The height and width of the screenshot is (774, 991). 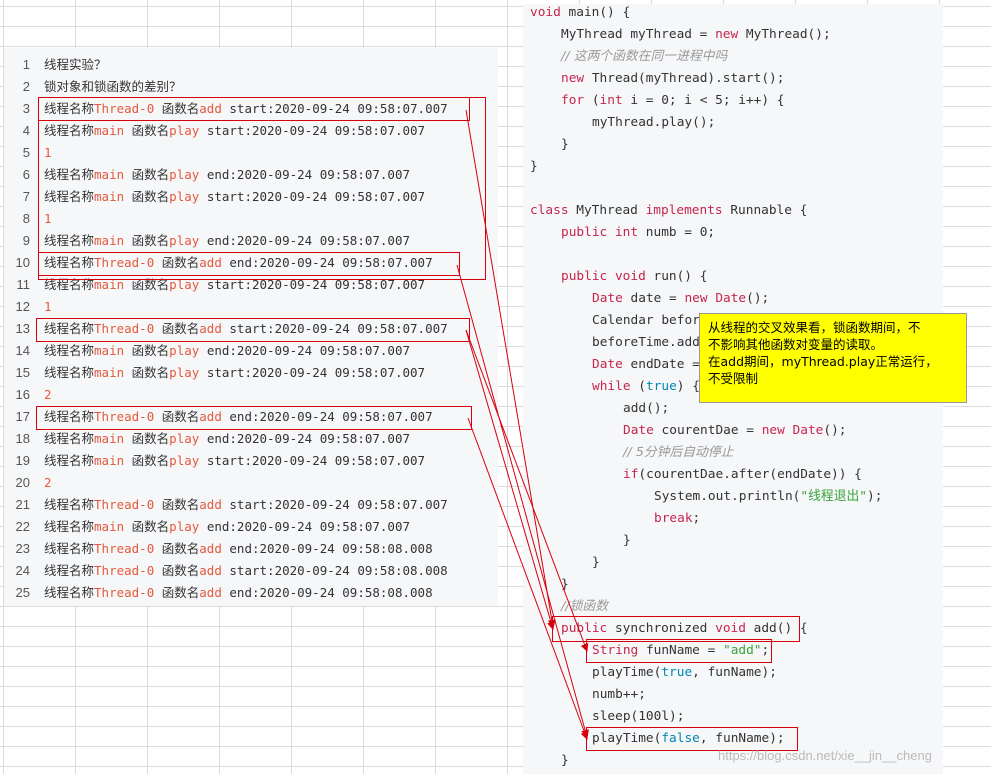 What do you see at coordinates (823, 361) in the screenshot?
I see `note-line-3: 在add期间，myThread.play正常运行，` at bounding box center [823, 361].